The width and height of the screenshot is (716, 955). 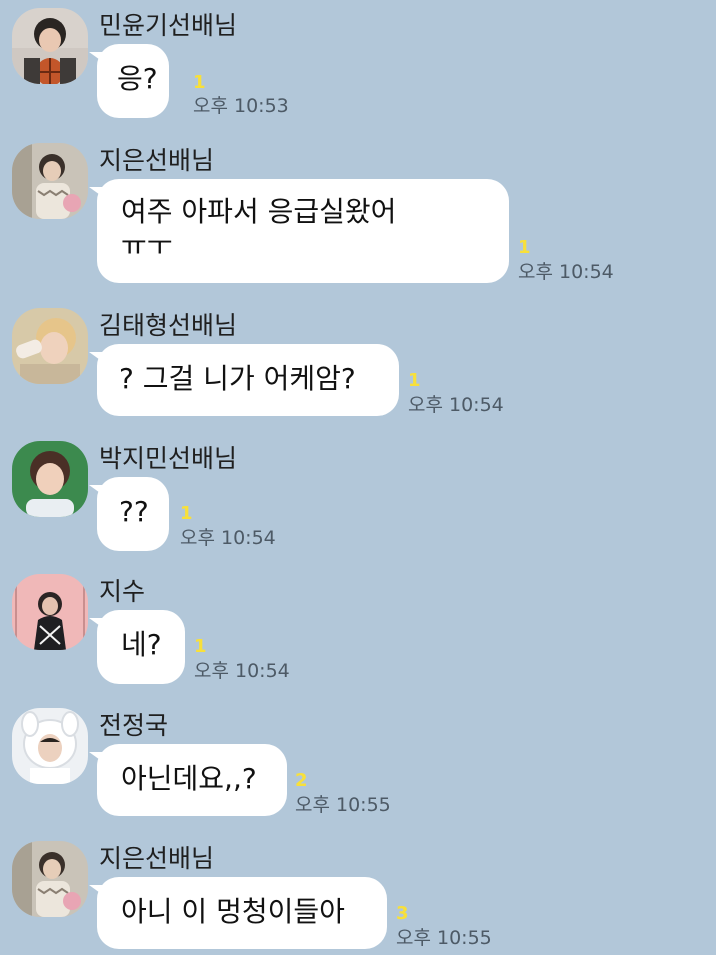 I want to click on sender-name: 김태형선배님, so click(x=168, y=325).